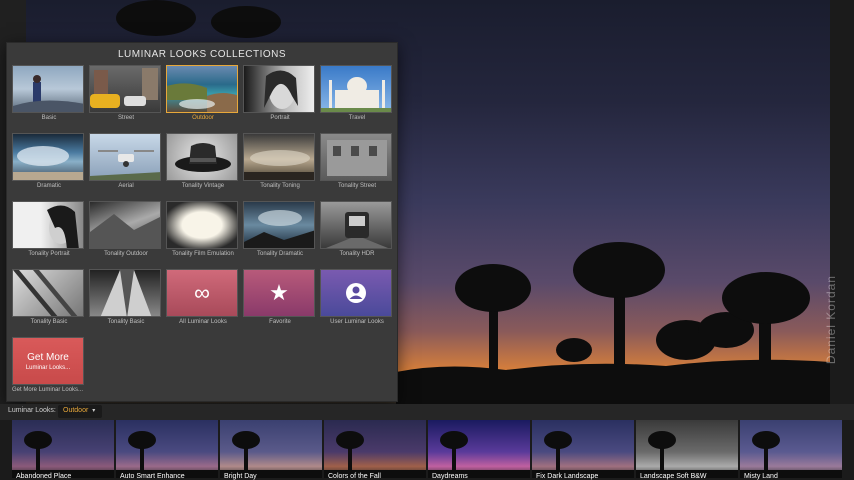  Describe the element at coordinates (94, 411) in the screenshot. I see `chevron-down-icon: ▾` at that location.